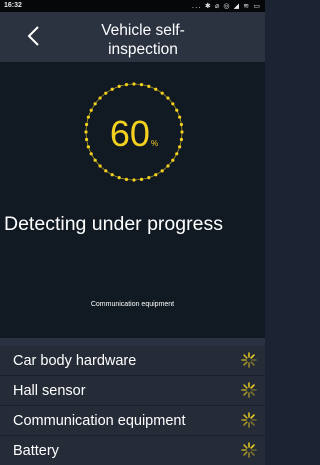 The image size is (320, 465). What do you see at coordinates (36, 451) in the screenshot?
I see `check-item-label: Battery` at bounding box center [36, 451].